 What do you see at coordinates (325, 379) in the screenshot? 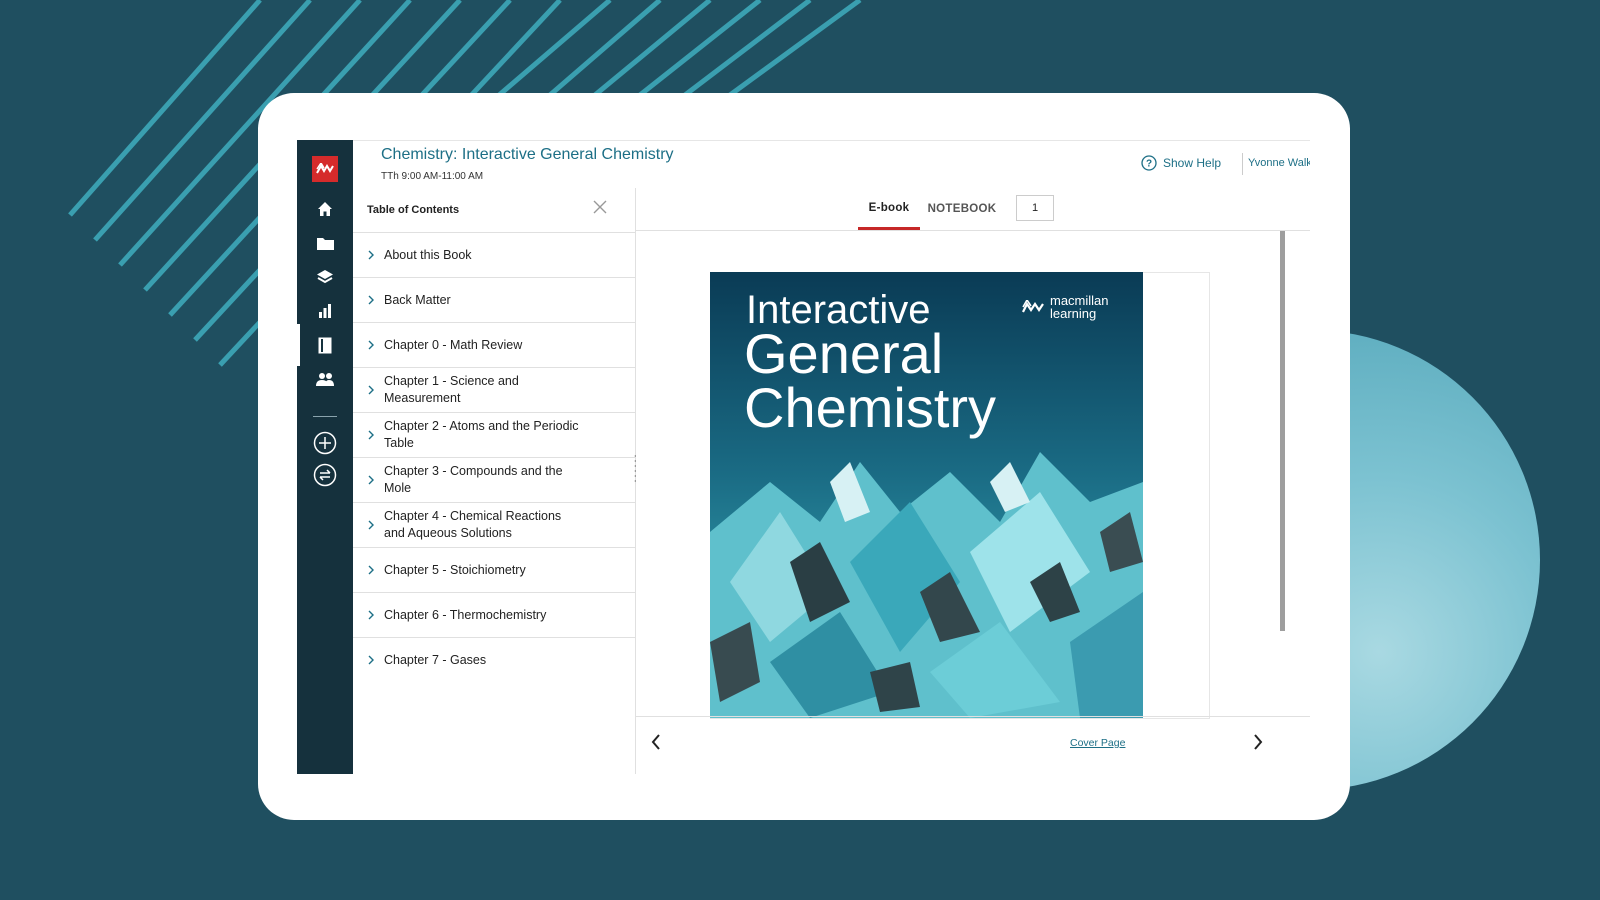
I see `people-icon` at bounding box center [325, 379].